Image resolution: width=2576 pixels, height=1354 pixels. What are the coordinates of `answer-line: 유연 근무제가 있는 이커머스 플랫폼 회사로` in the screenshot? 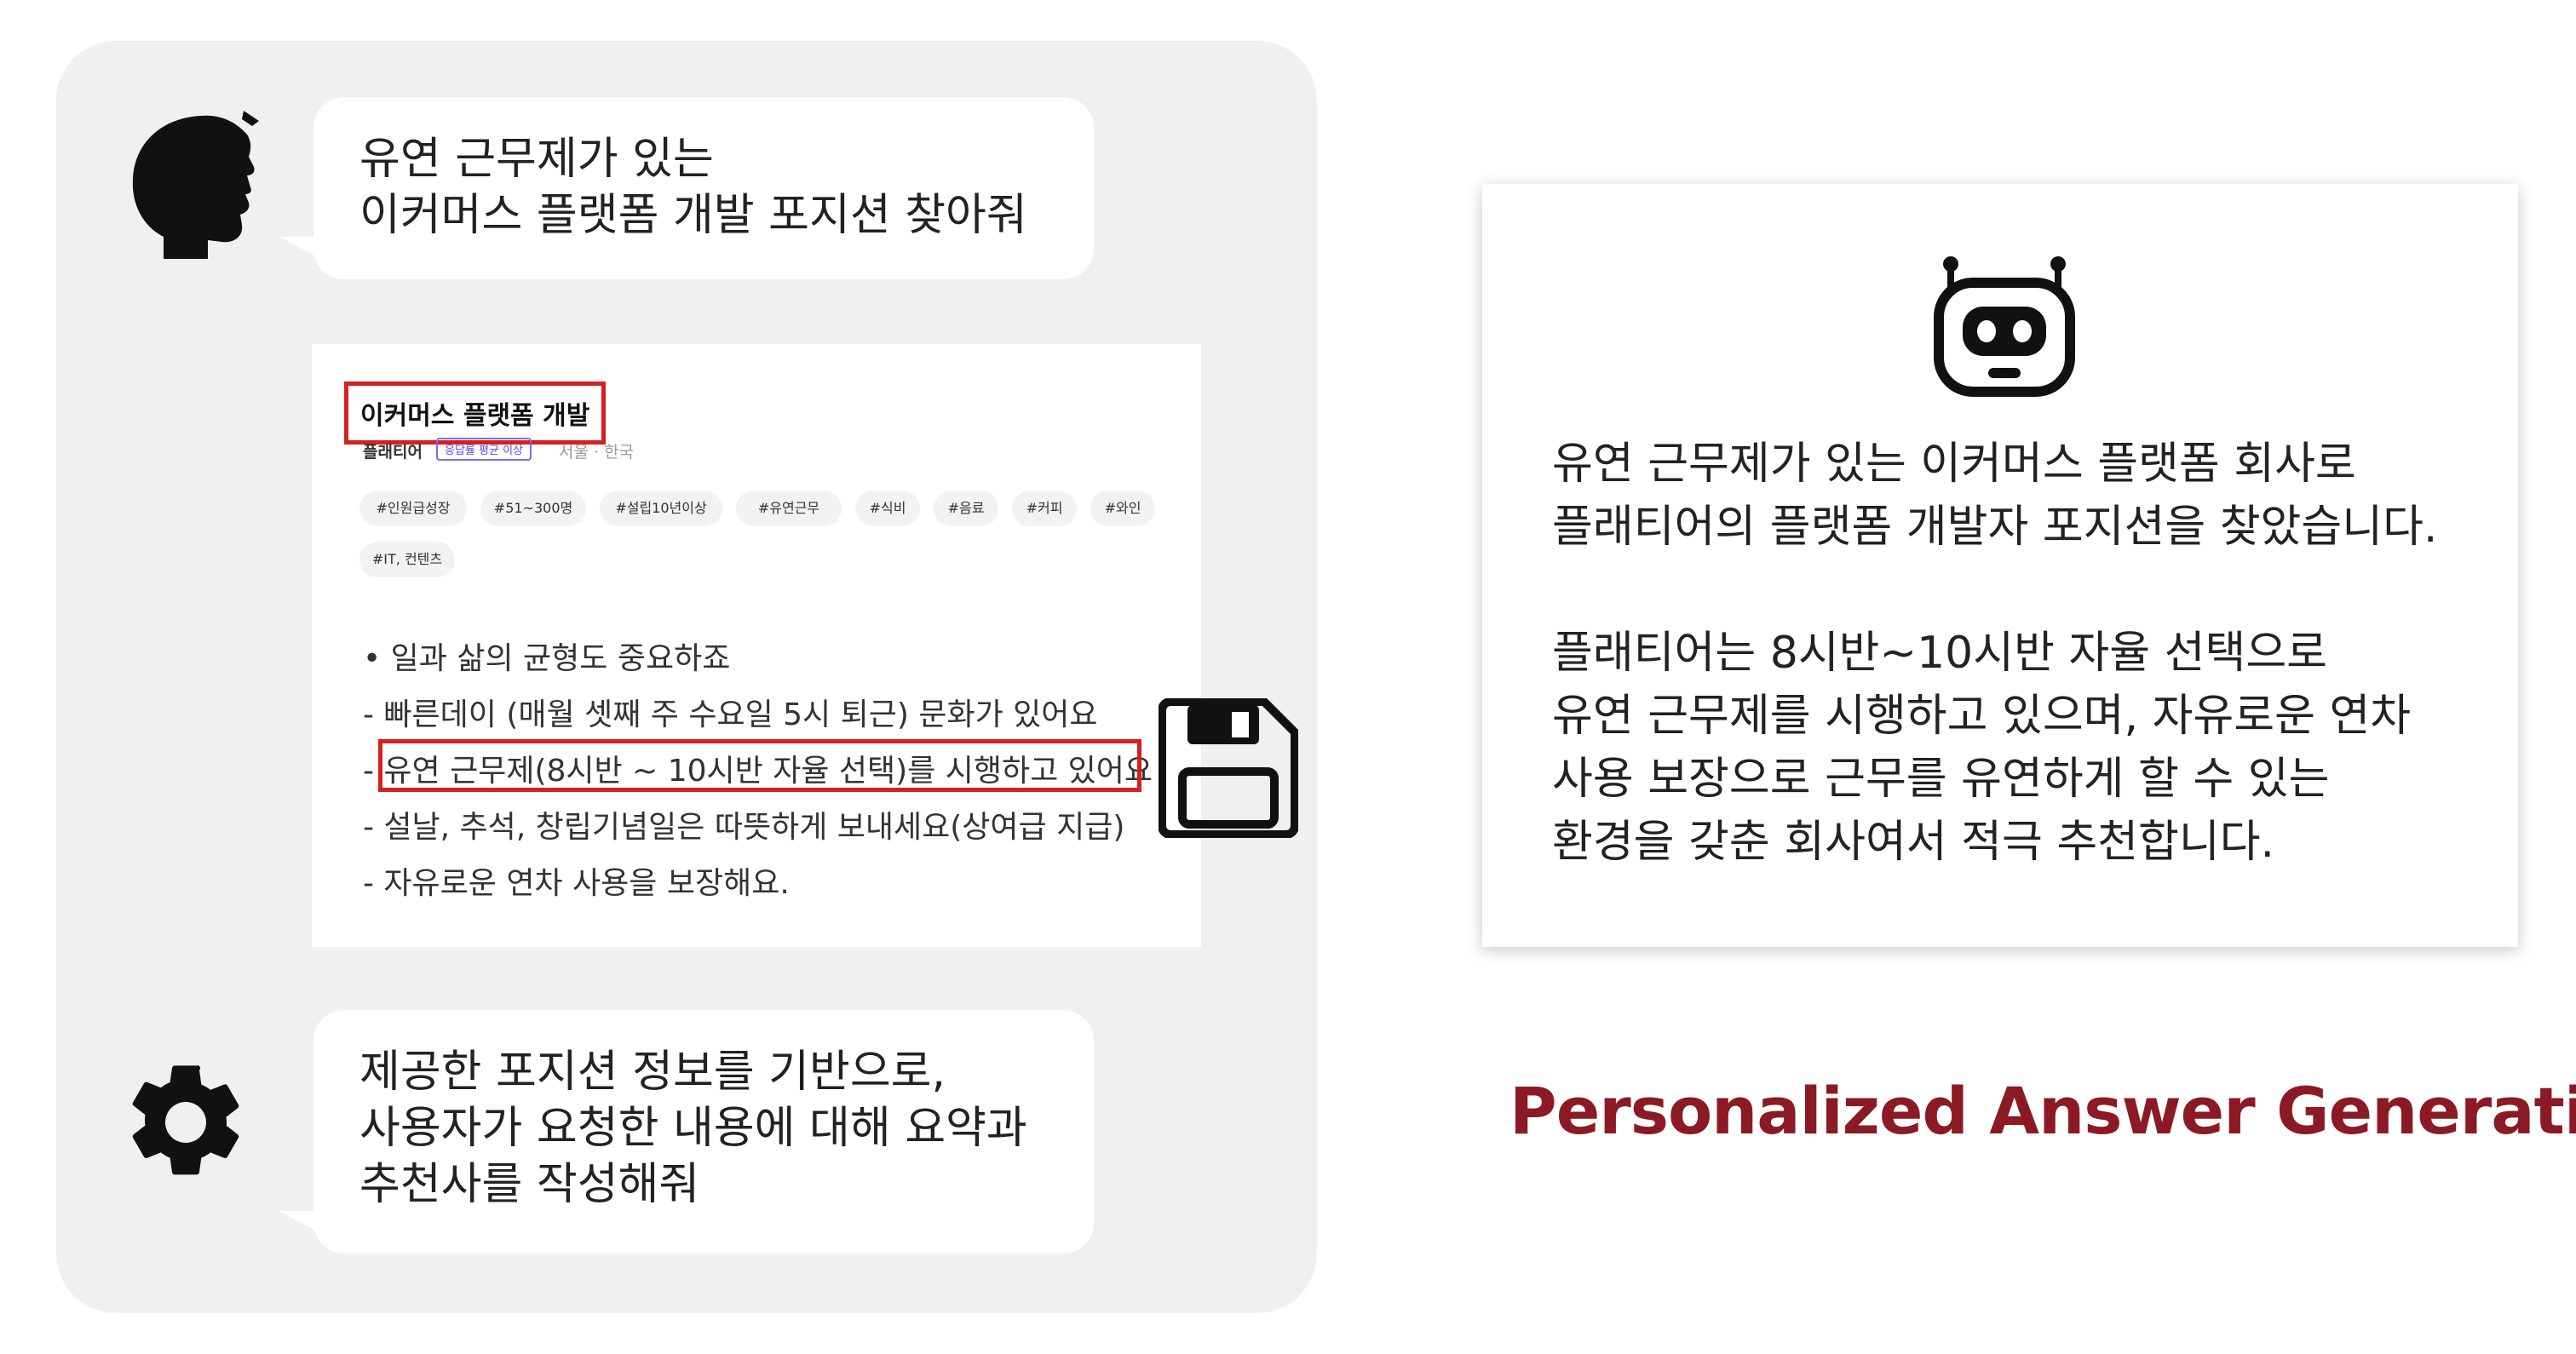 It's located at (1954, 464).